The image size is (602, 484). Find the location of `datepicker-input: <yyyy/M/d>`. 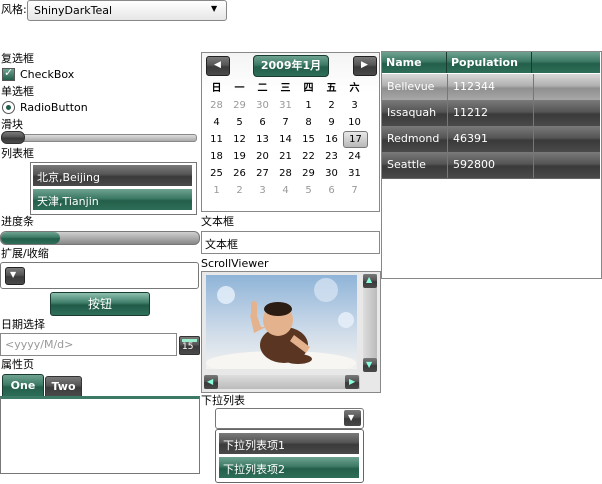

datepicker-input: <yyyy/M/d> is located at coordinates (88, 344).